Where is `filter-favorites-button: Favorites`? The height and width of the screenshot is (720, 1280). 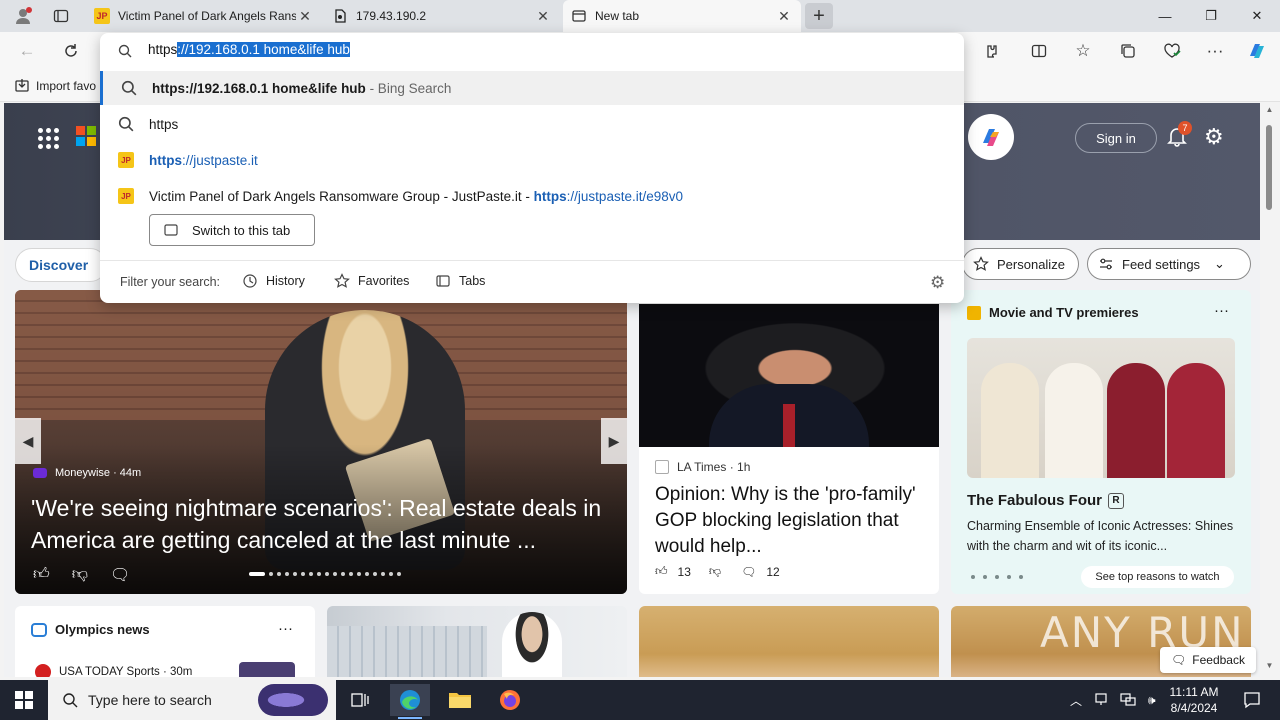
filter-favorites-button: Favorites is located at coordinates (371, 281).